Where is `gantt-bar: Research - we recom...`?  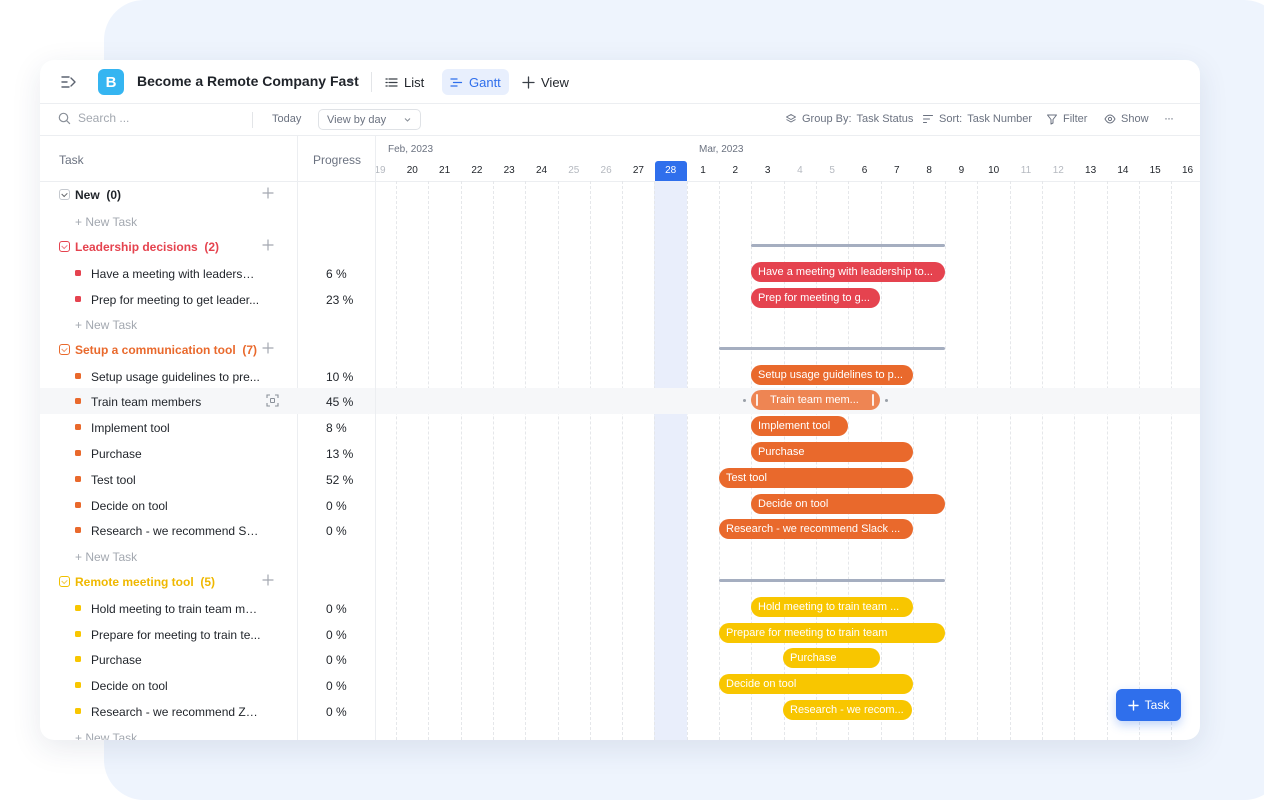 gantt-bar: Research - we recom... is located at coordinates (847, 710).